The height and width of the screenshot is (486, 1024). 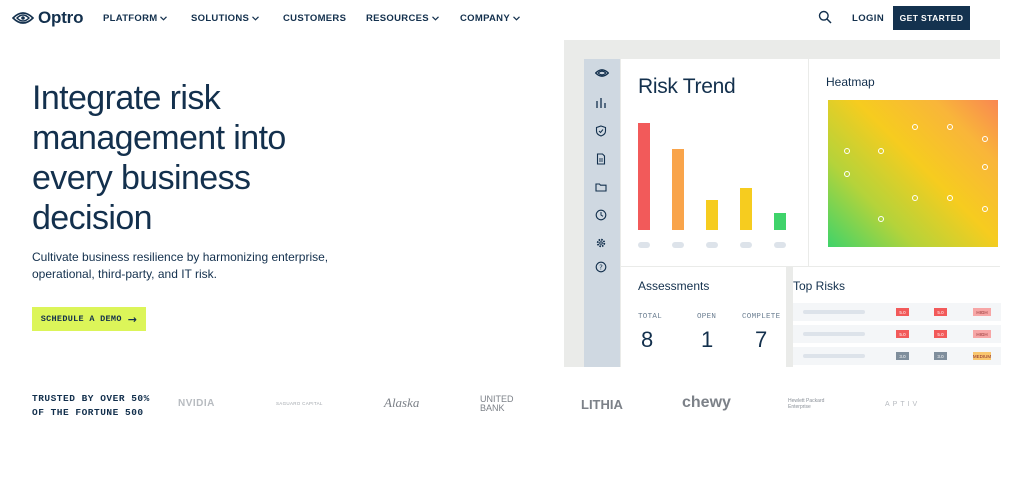 What do you see at coordinates (850, 82) in the screenshot?
I see `heatmap-title: Heatmap` at bounding box center [850, 82].